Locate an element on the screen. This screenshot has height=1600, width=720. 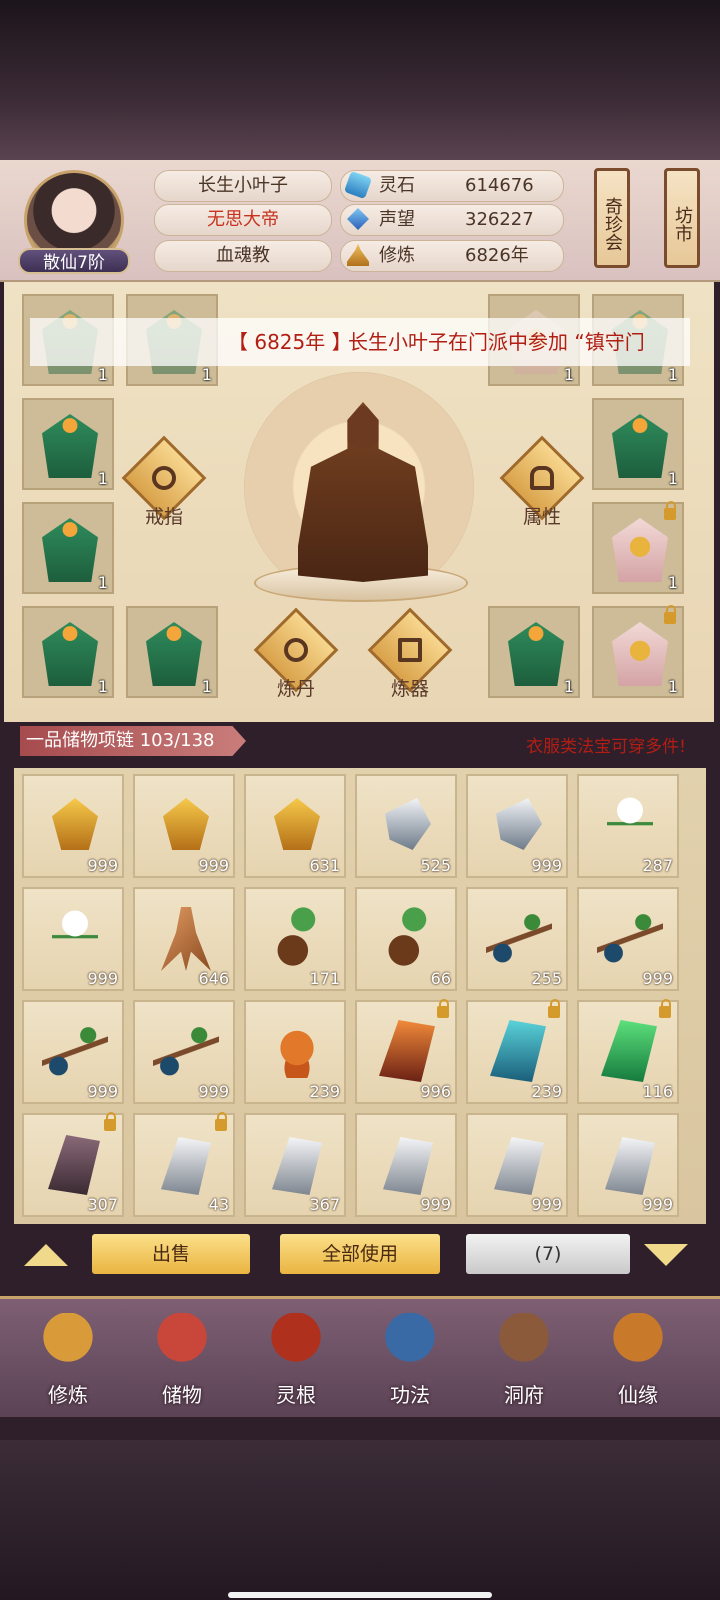
home-indicator is located at coordinates (360, 1595).